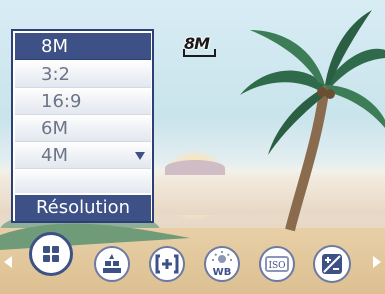 The height and width of the screenshot is (294, 385). I want to click on exposure-compensation-icon, so click(332, 264).